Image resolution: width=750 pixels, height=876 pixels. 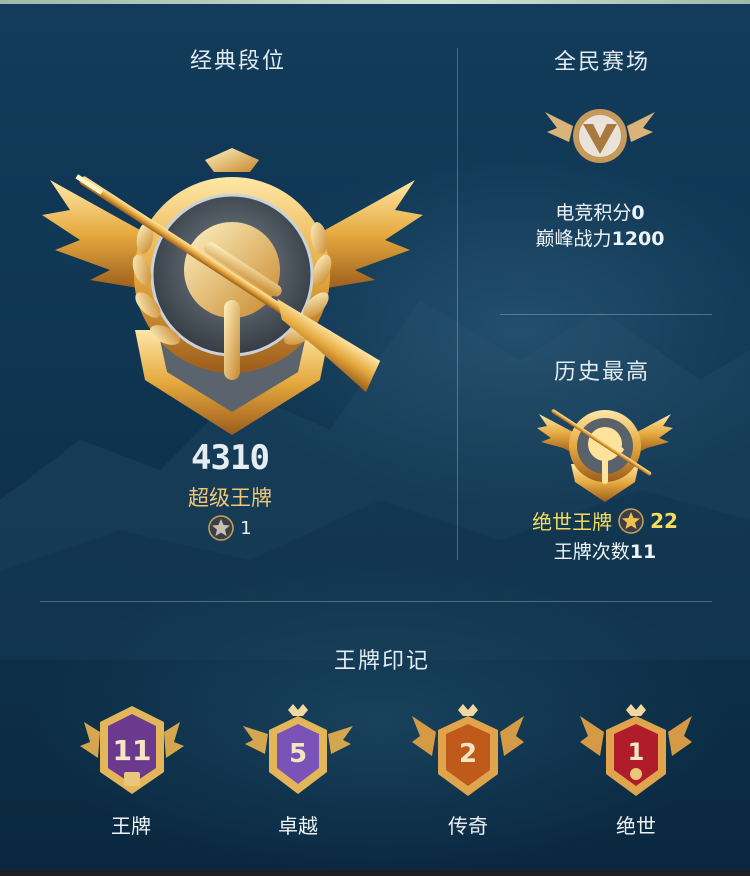 What do you see at coordinates (298, 826) in the screenshot?
I see `excellence-mark-label: 卓越` at bounding box center [298, 826].